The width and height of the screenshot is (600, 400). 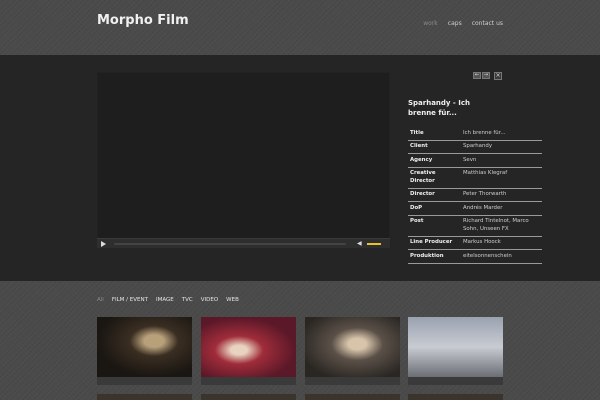 I want to click on table-row: Line Producer Markus Hoock, so click(x=475, y=243).